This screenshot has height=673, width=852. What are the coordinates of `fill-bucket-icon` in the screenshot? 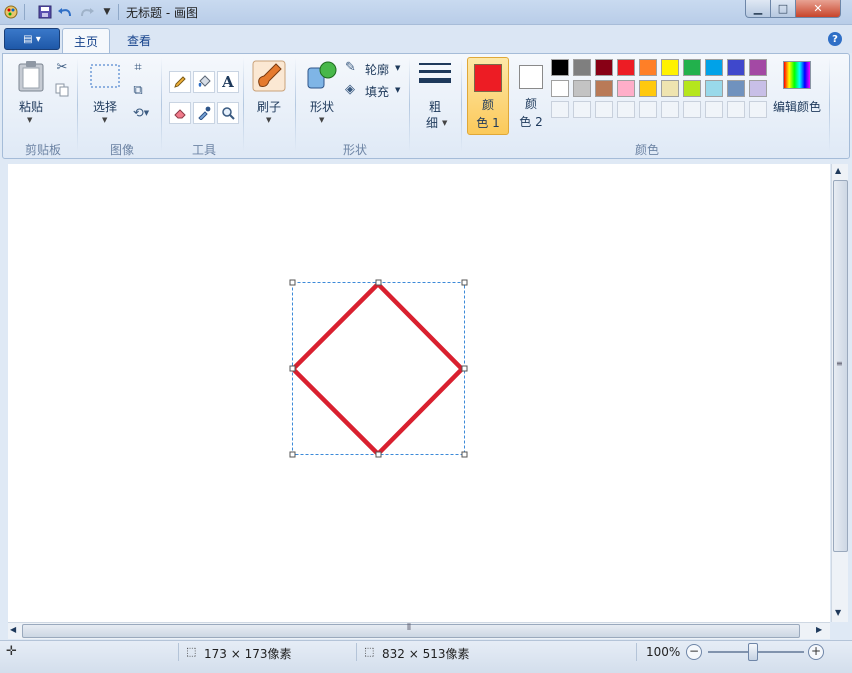 It's located at (204, 82).